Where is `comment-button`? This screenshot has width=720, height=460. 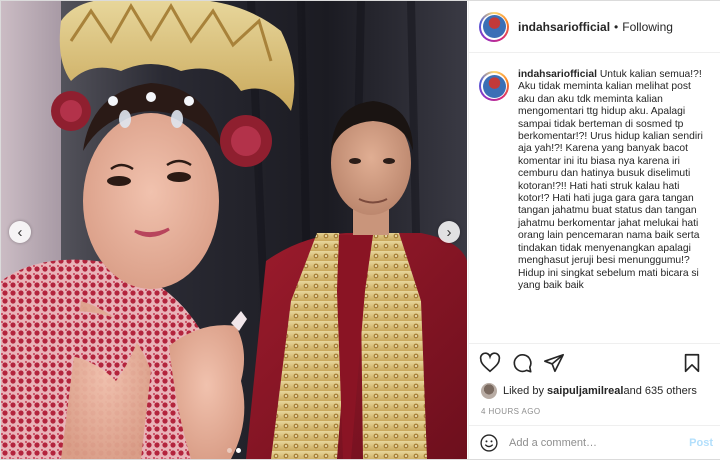 comment-button is located at coordinates (522, 363).